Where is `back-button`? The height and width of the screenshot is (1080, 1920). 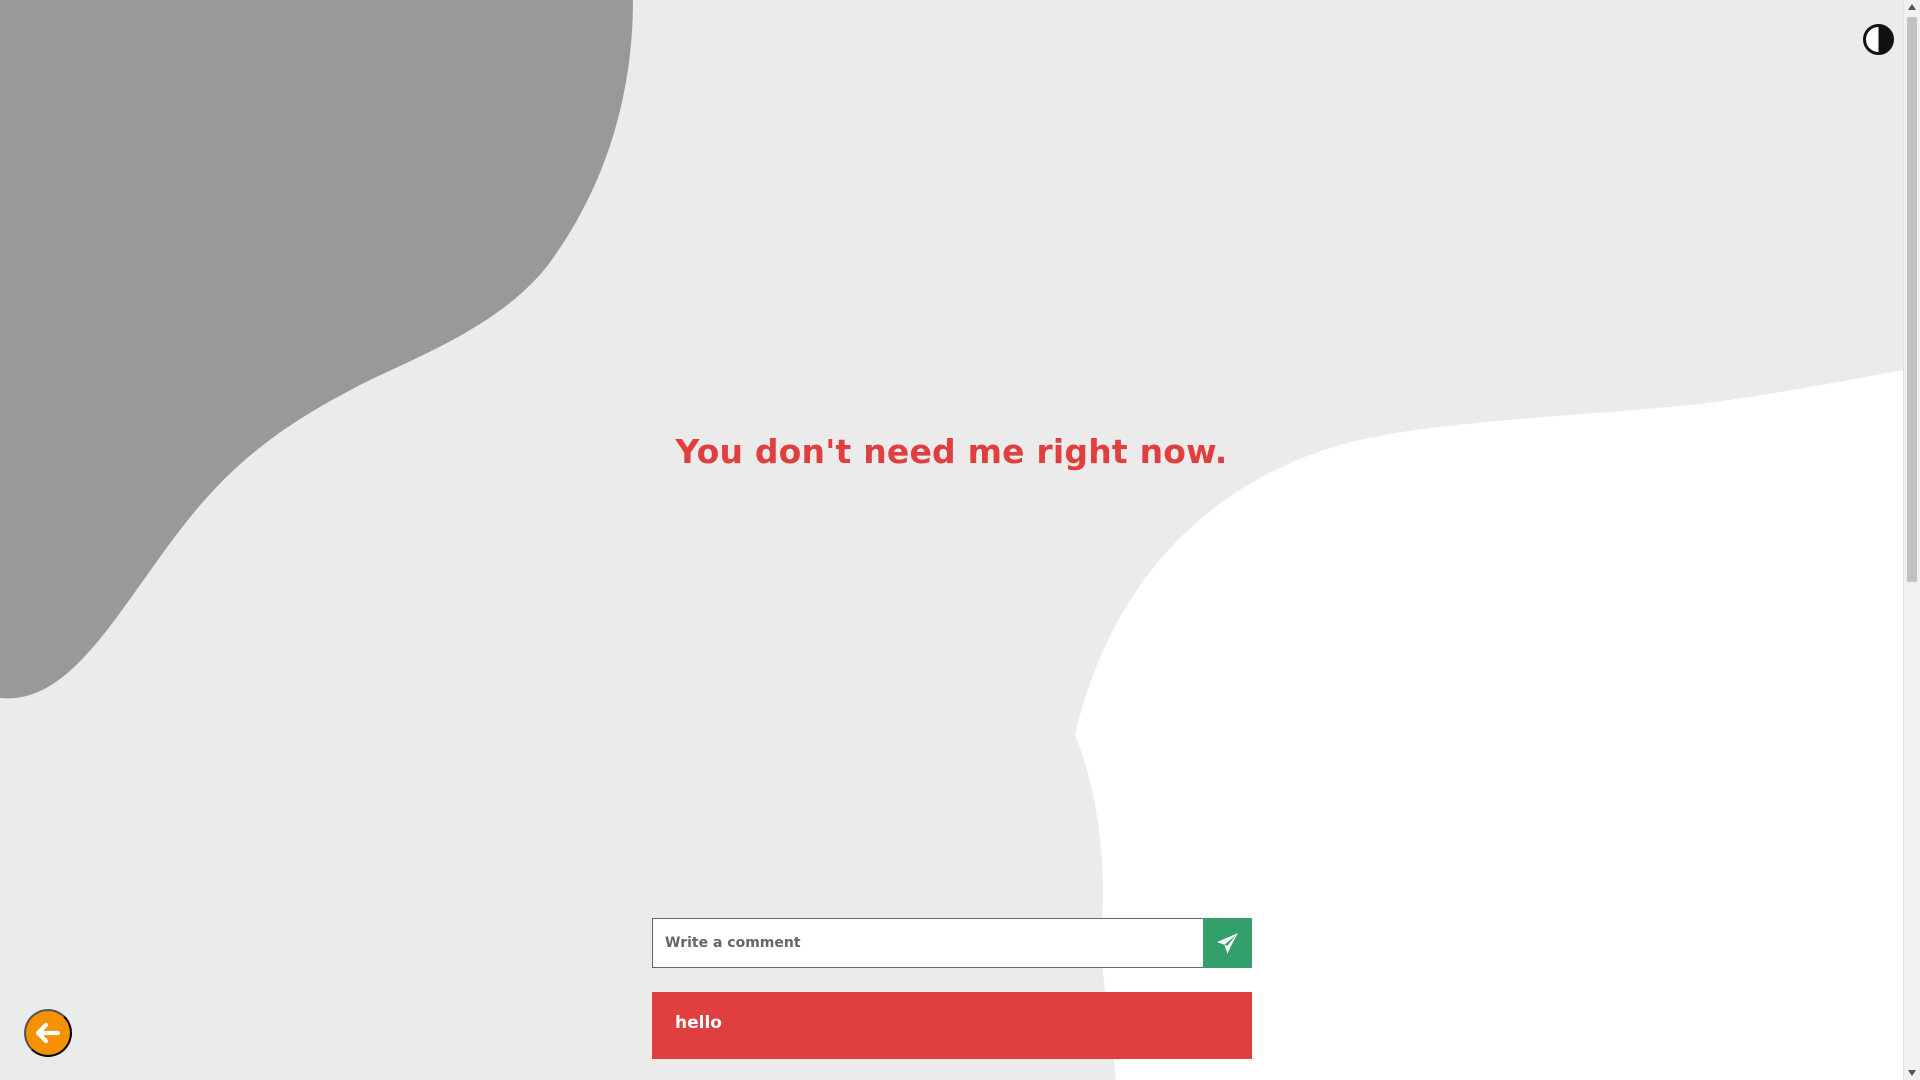 back-button is located at coordinates (48, 1033).